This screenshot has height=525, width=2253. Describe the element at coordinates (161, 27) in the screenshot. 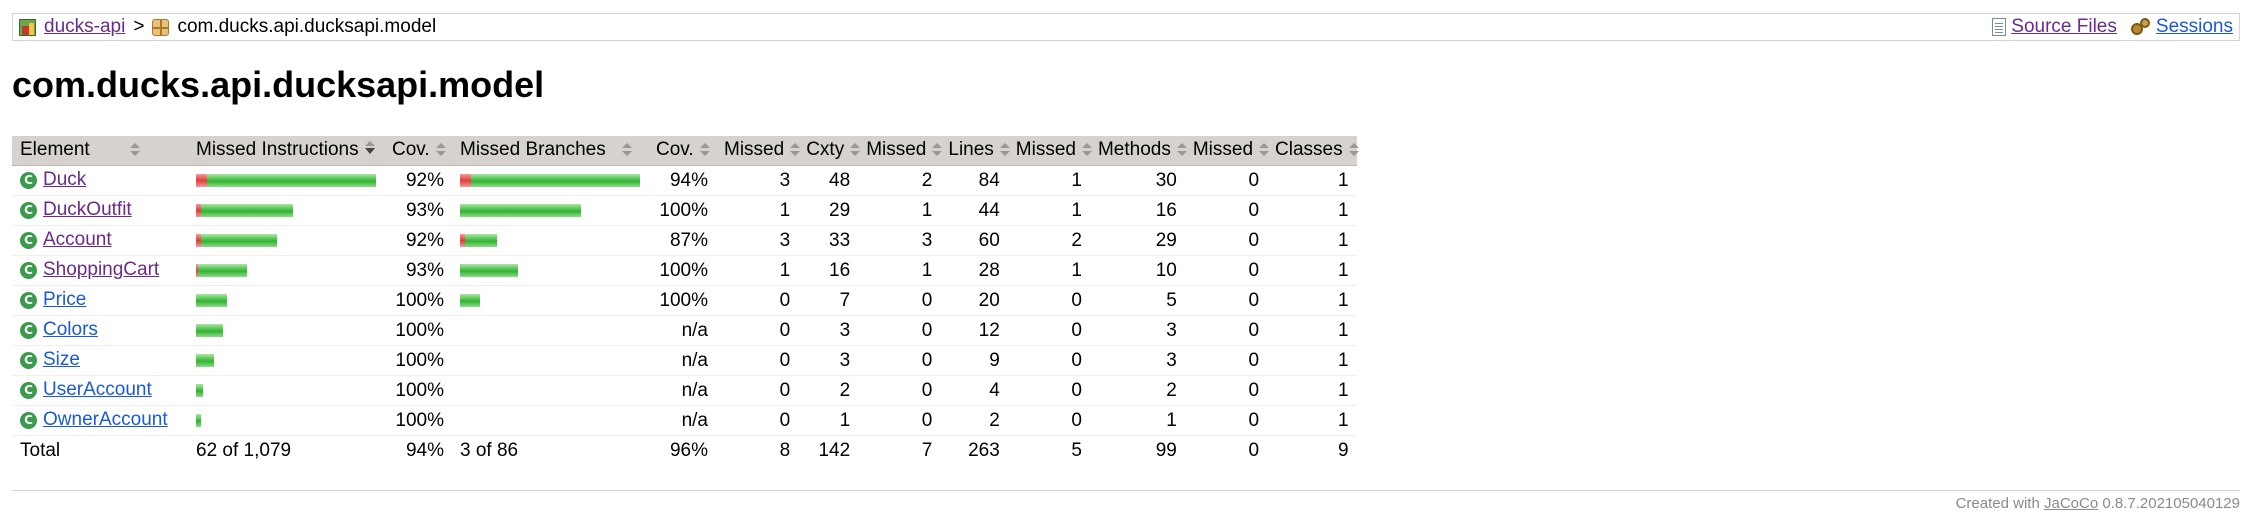

I see `package-icon` at that location.